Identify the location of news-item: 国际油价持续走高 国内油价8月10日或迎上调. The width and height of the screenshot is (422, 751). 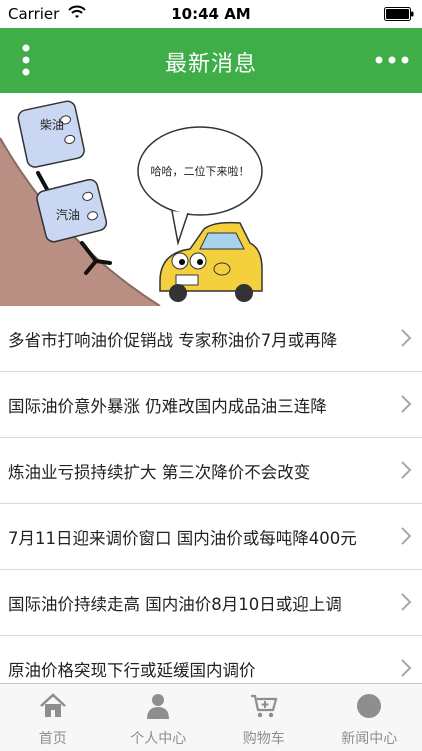
(211, 603).